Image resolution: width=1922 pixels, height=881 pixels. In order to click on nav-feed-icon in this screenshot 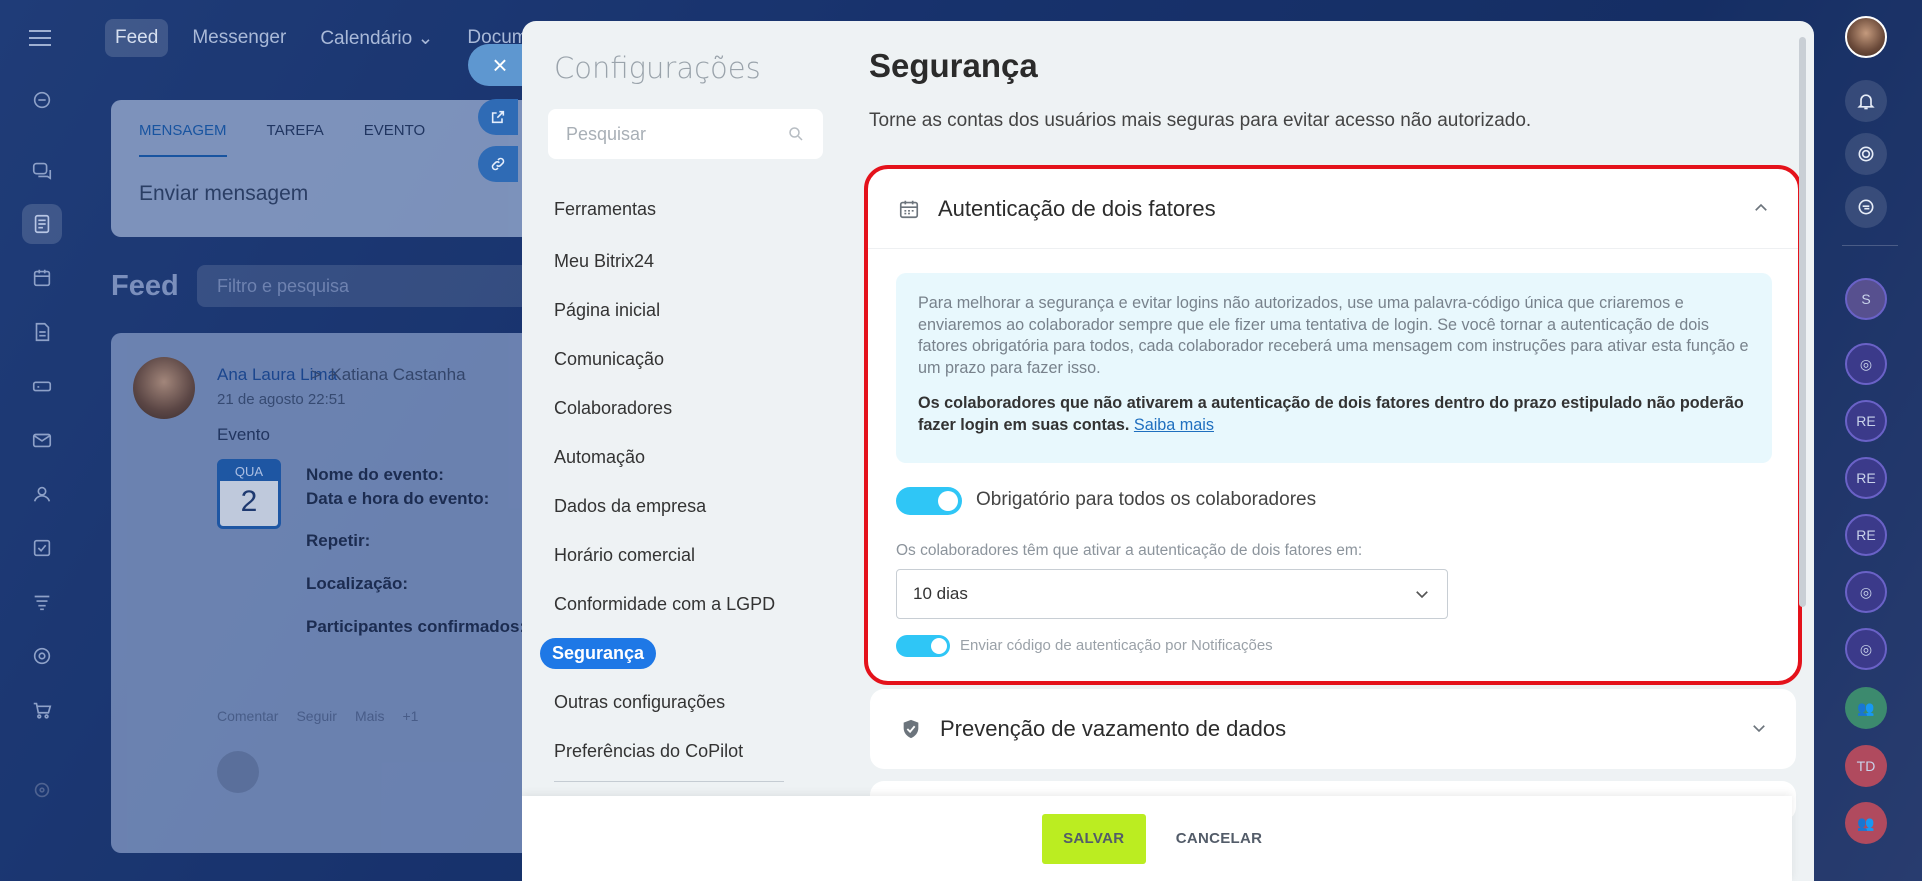, I will do `click(42, 224)`.